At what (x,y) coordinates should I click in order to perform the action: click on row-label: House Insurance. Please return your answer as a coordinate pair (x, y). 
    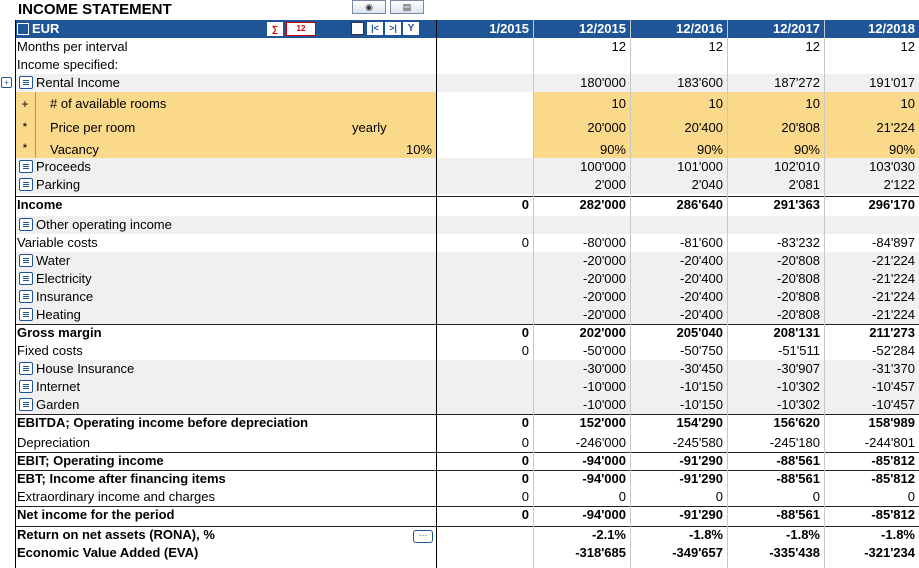
    Looking at the image, I should click on (85, 368).